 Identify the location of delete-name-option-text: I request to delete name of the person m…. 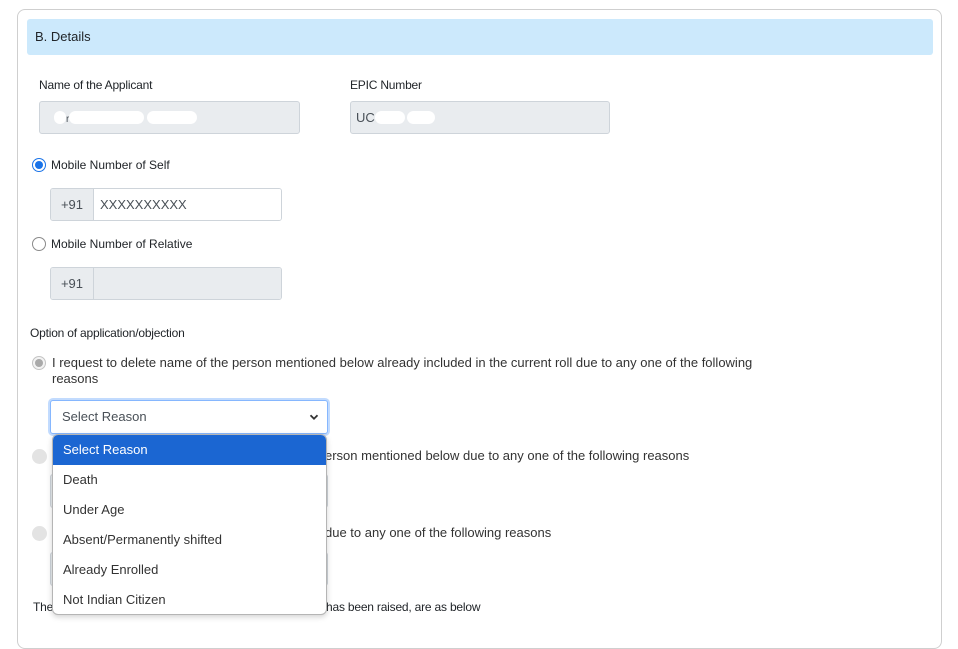
(402, 370).